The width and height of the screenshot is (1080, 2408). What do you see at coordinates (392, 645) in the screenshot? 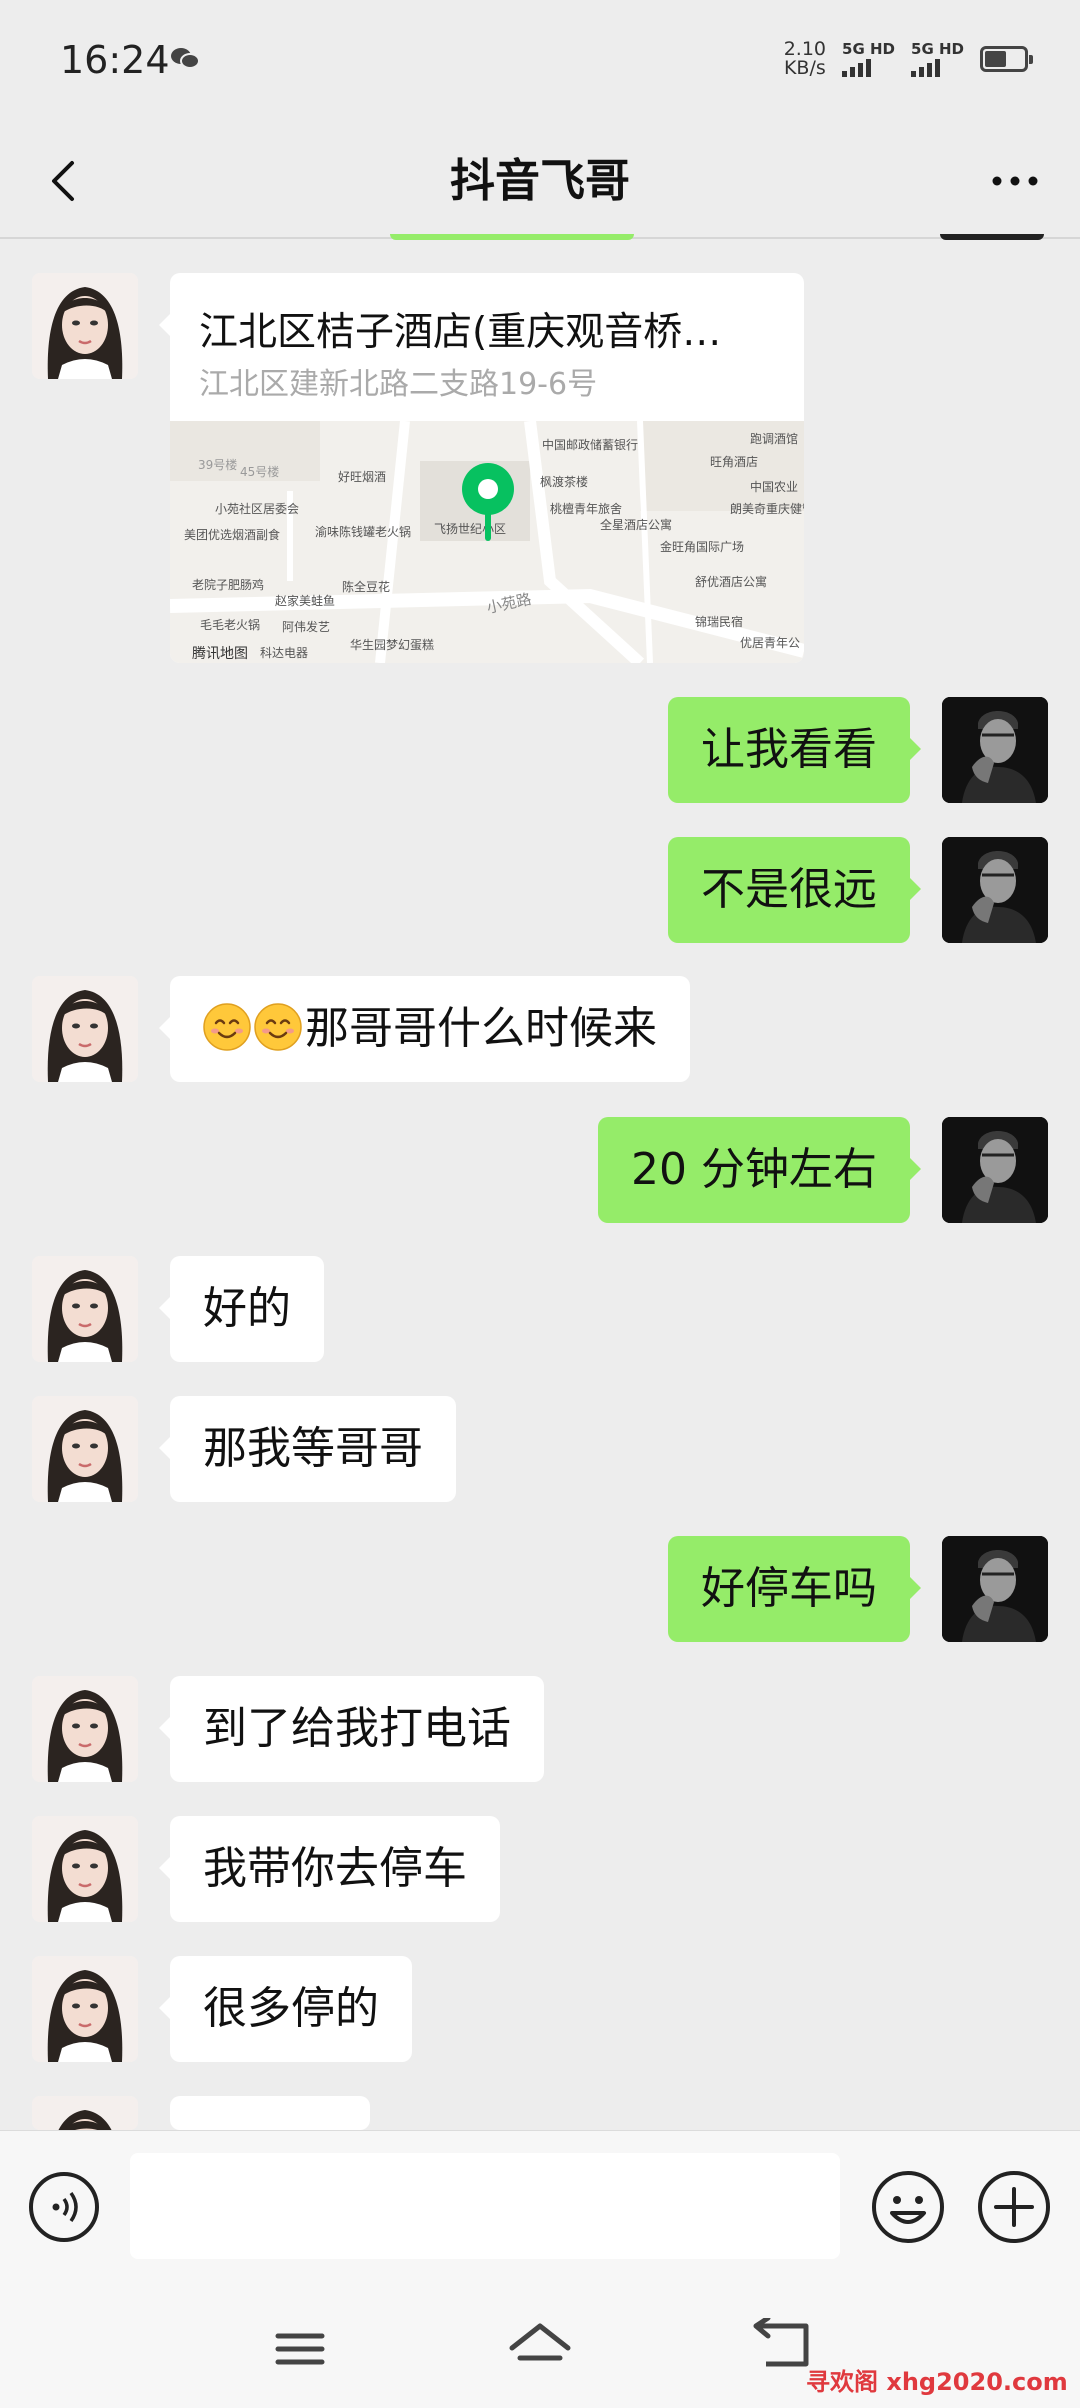
I see `svg-text: 华生园梦幻蛋糕` at bounding box center [392, 645].